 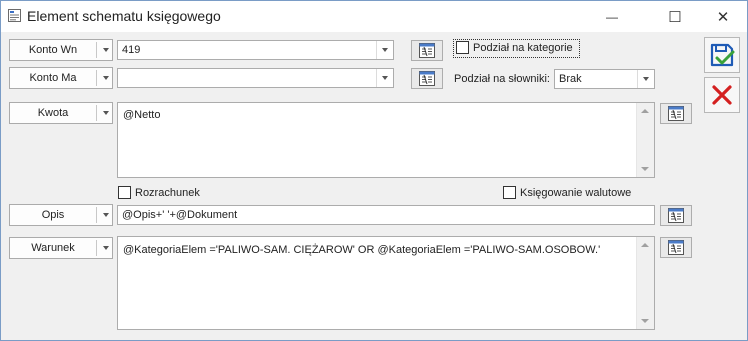 What do you see at coordinates (722, 186) in the screenshot?
I see `action-panel` at bounding box center [722, 186].